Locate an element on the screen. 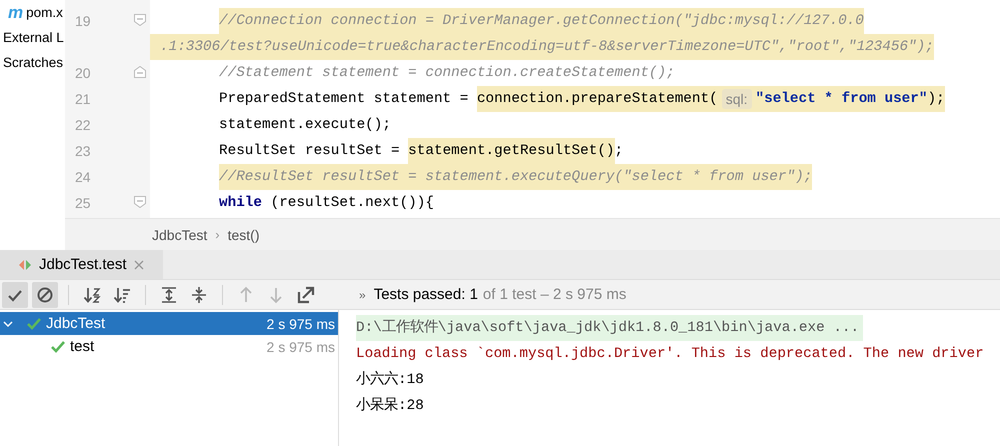  project-item: pom.x is located at coordinates (44, 12).